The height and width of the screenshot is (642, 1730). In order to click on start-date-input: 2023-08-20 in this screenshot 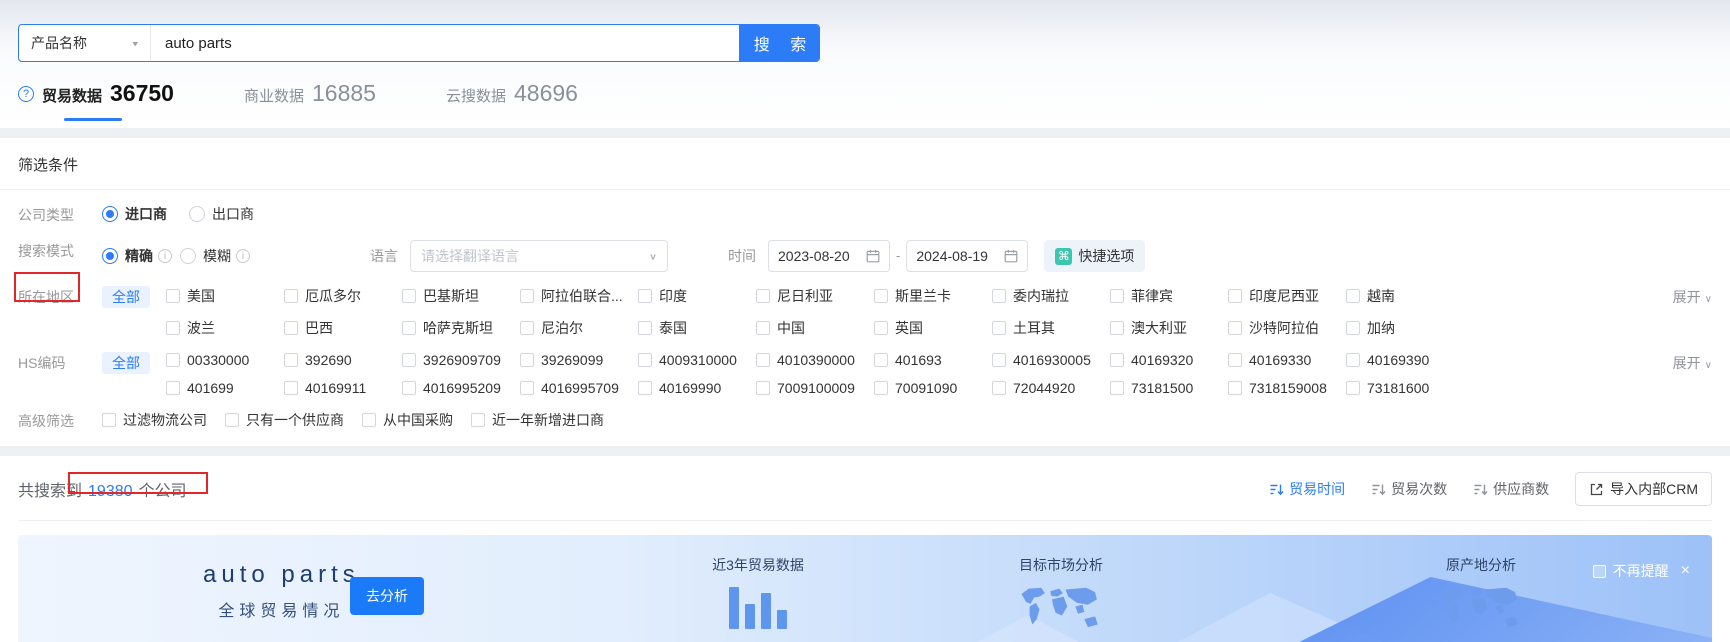, I will do `click(829, 256)`.